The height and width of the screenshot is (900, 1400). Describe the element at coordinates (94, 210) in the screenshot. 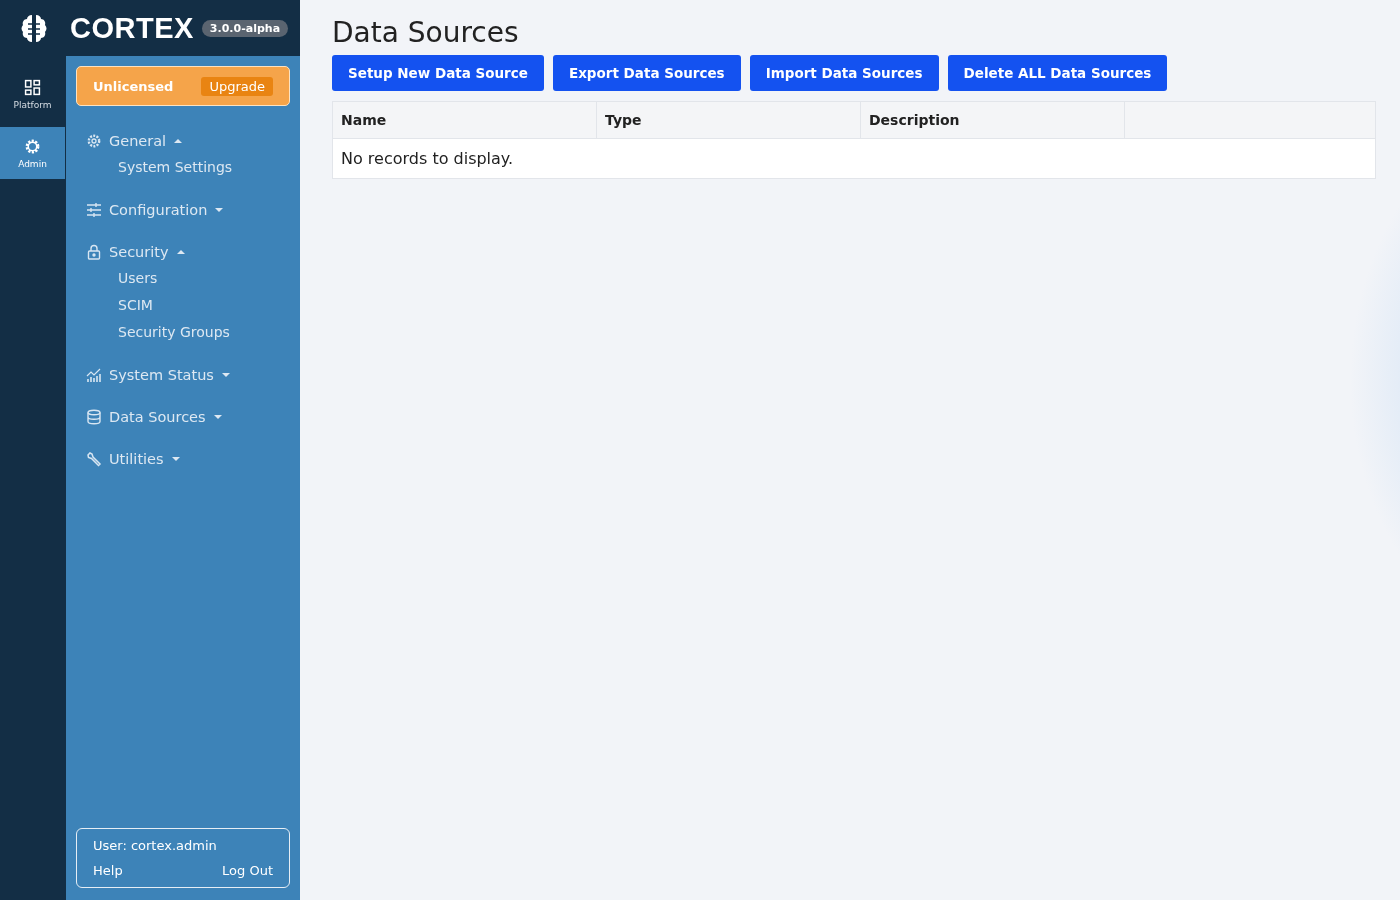

I see `sliders-icon` at that location.